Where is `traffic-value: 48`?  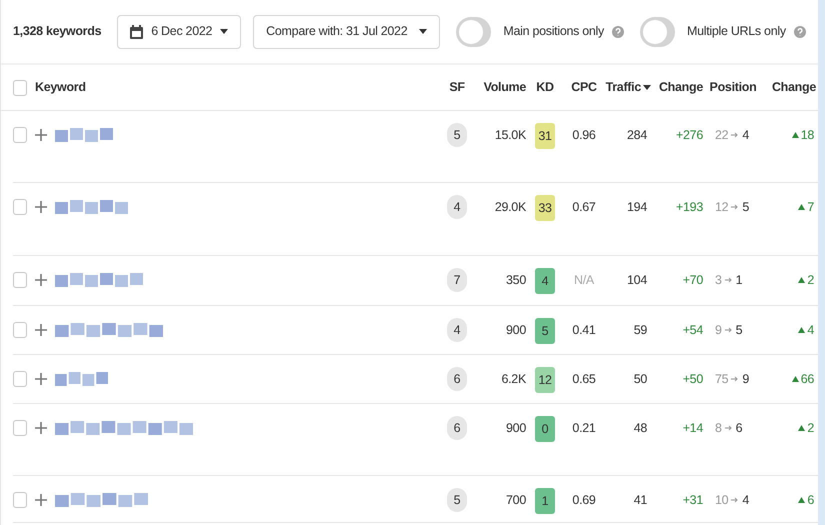 traffic-value: 48 is located at coordinates (640, 428).